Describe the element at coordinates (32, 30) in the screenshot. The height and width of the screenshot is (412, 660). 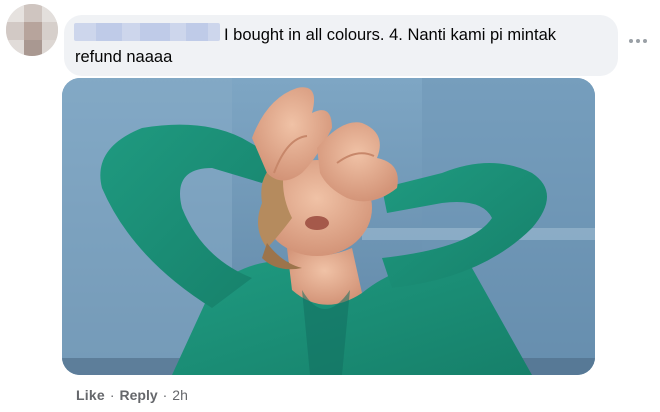
I see `avatar` at that location.